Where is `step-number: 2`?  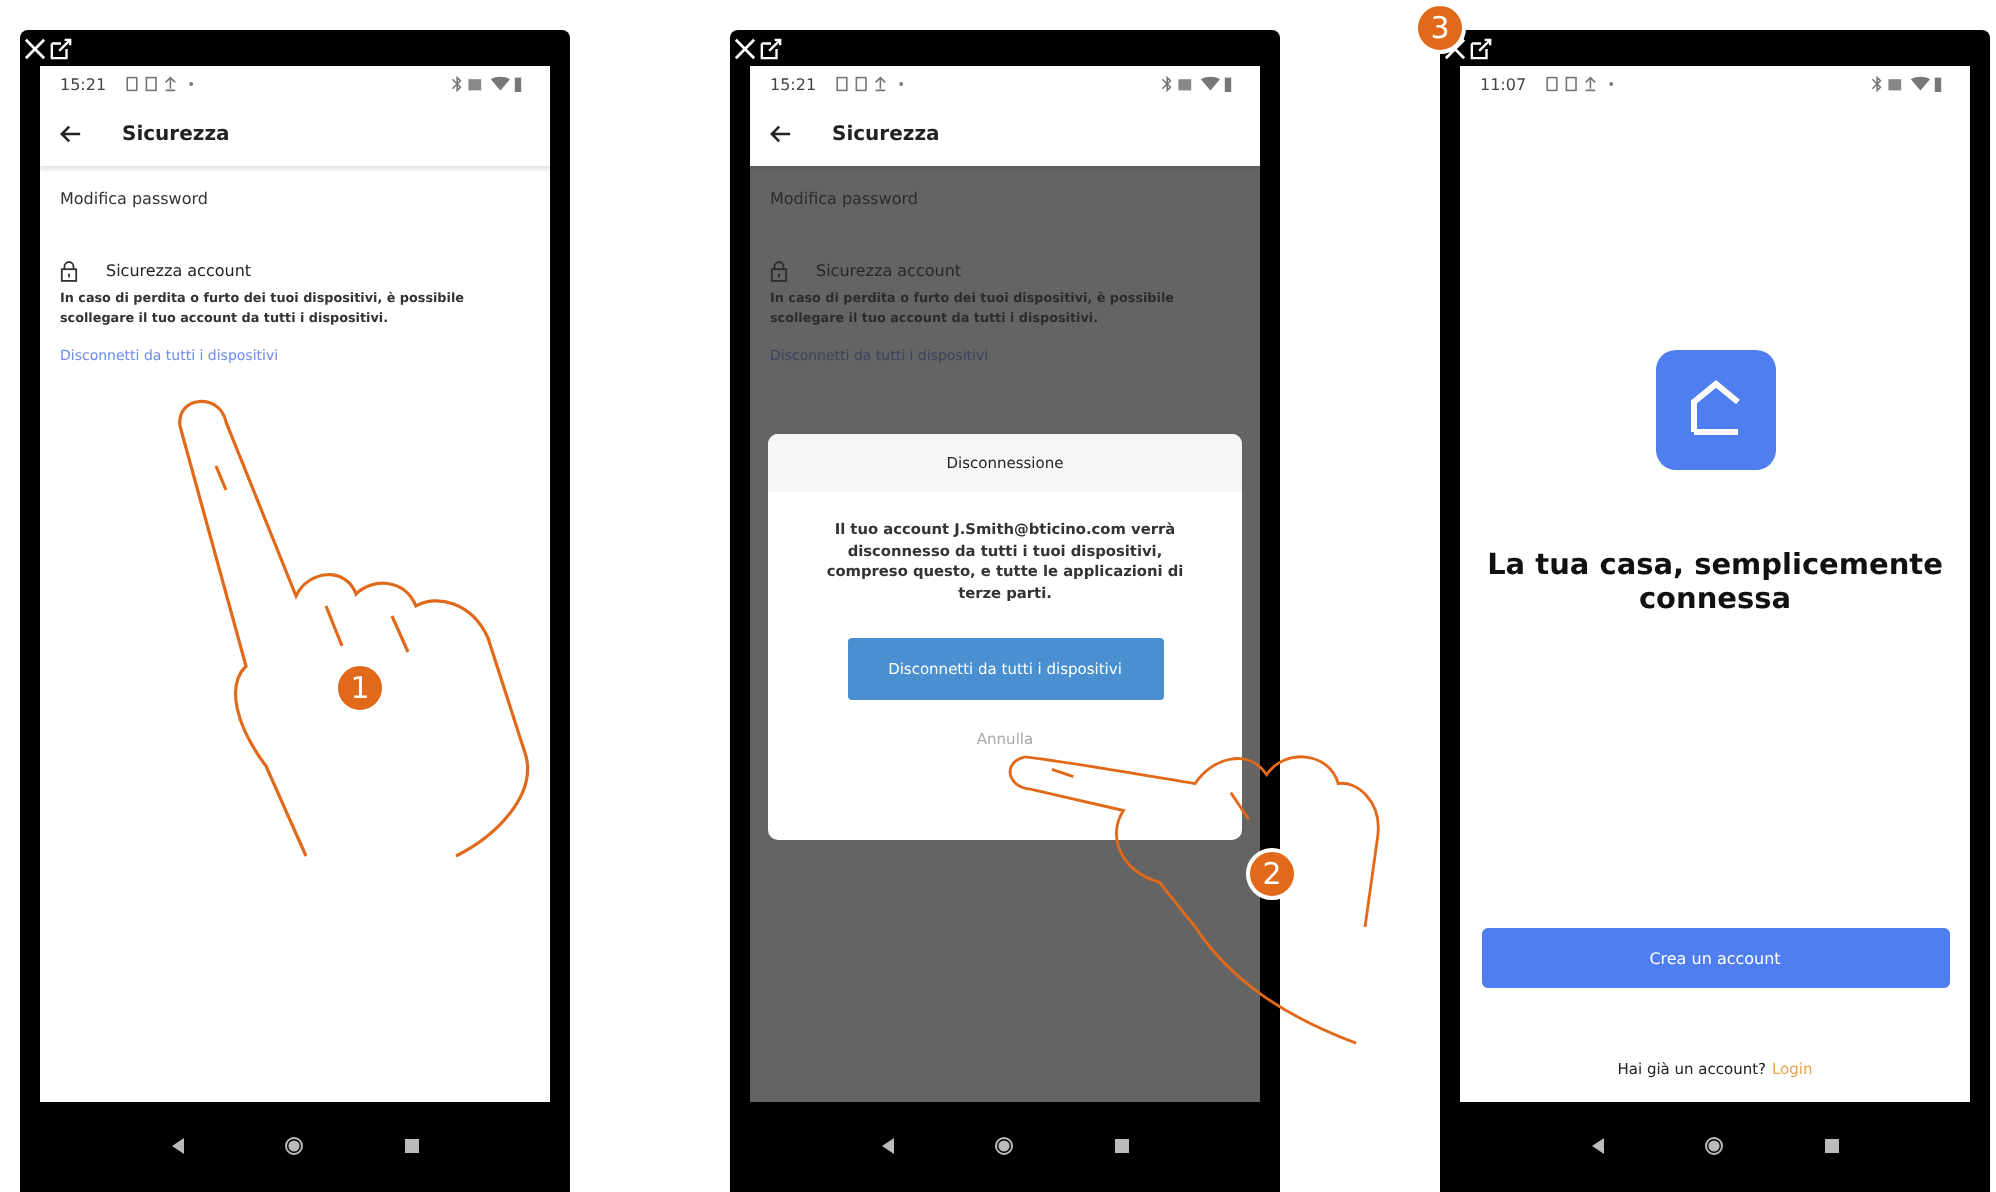 step-number: 2 is located at coordinates (1272, 874).